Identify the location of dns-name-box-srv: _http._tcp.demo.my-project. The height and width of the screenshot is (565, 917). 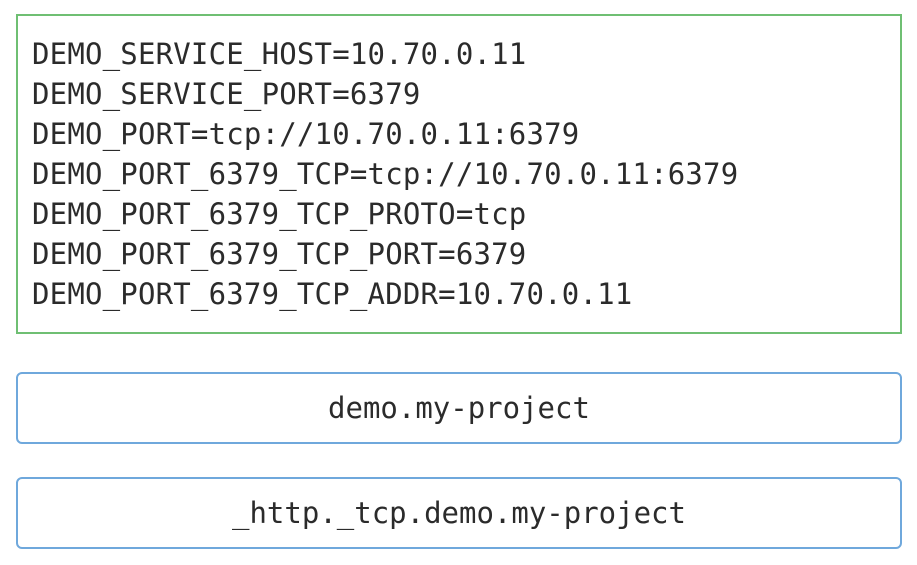
(459, 513).